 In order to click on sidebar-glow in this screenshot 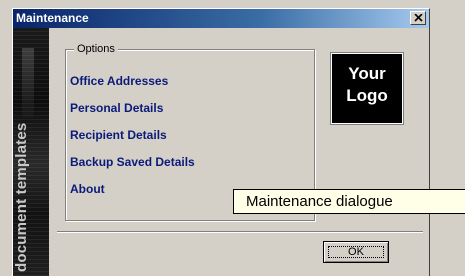, I will do `click(28, 83)`.